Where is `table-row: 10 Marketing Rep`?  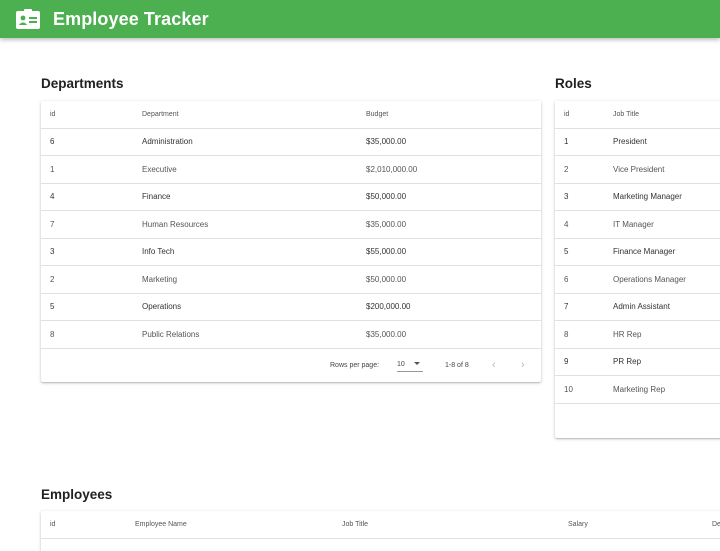
table-row: 10 Marketing Rep is located at coordinates (637, 389).